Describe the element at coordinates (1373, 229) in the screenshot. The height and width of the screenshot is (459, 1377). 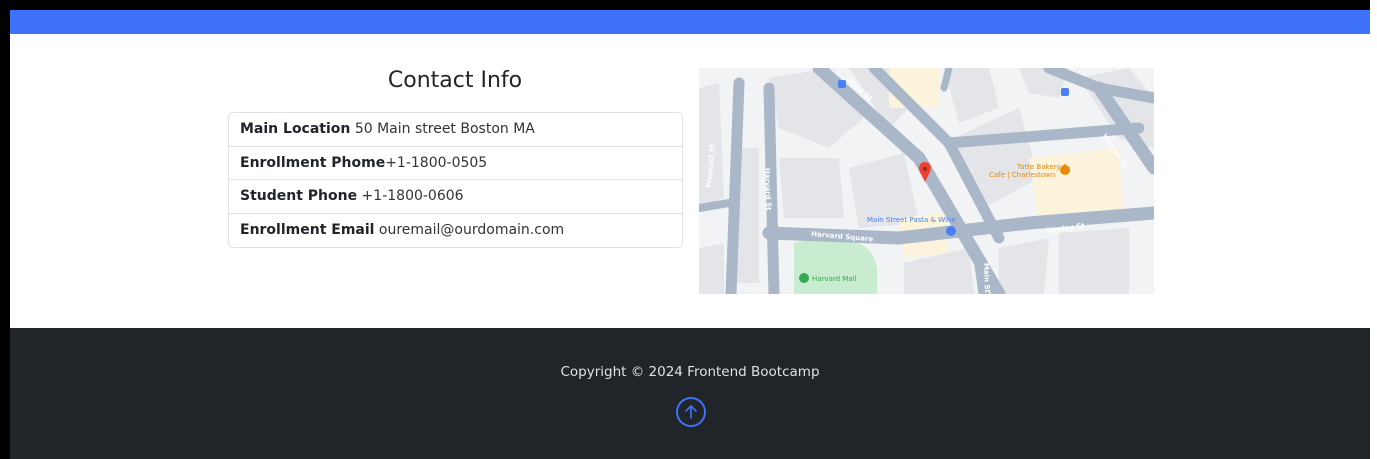
I see `page-edge` at that location.